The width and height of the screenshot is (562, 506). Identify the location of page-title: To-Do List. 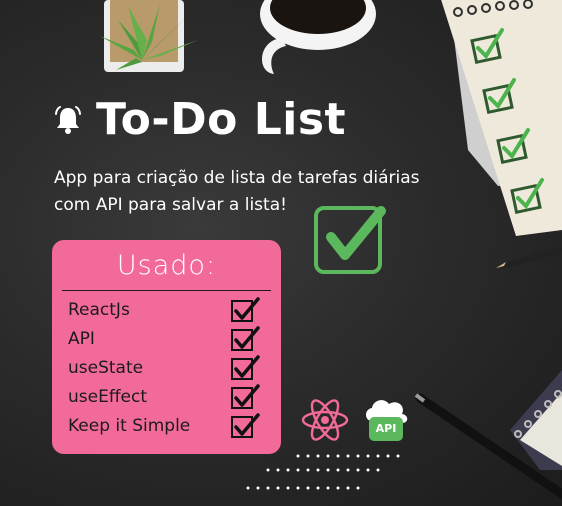
(221, 119).